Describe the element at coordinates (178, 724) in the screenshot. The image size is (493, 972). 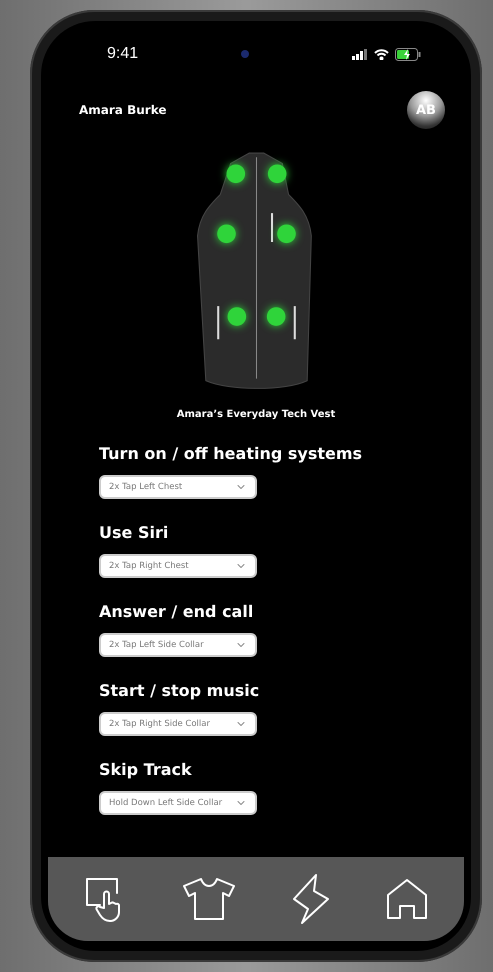
I see `gesture-dropdown: 2x Tap Right Side Collar` at that location.